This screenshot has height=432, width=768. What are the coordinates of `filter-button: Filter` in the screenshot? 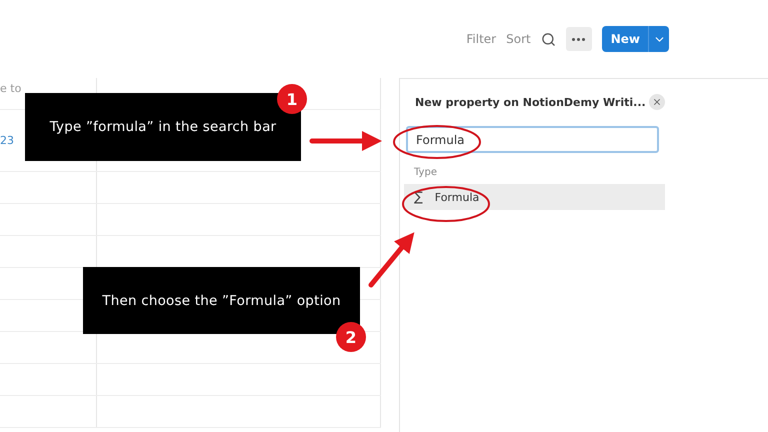 It's located at (481, 39).